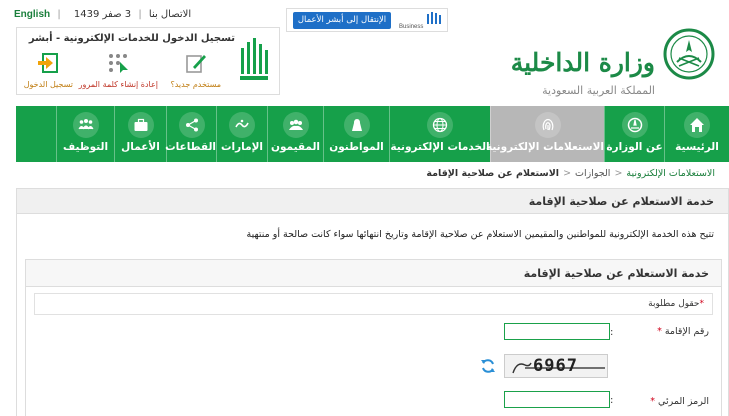  What do you see at coordinates (440, 125) in the screenshot?
I see `globe-icon` at bounding box center [440, 125].